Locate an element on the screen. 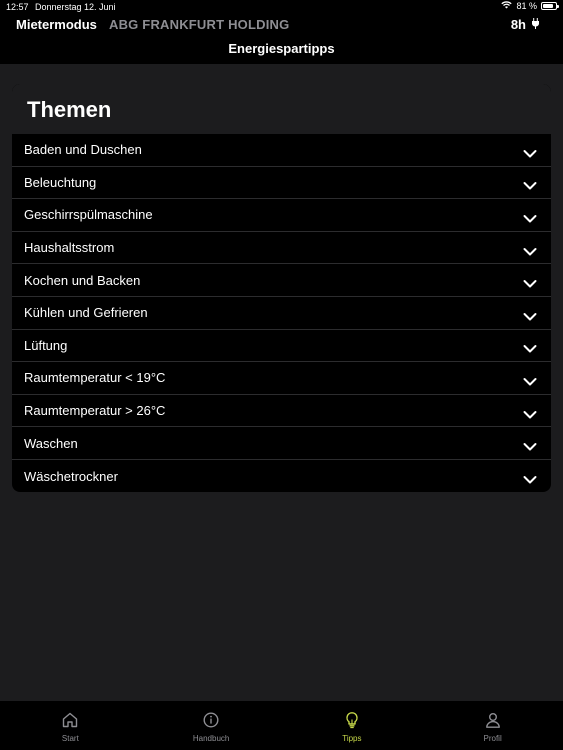  mode-label: Mietermodus is located at coordinates (56, 24).